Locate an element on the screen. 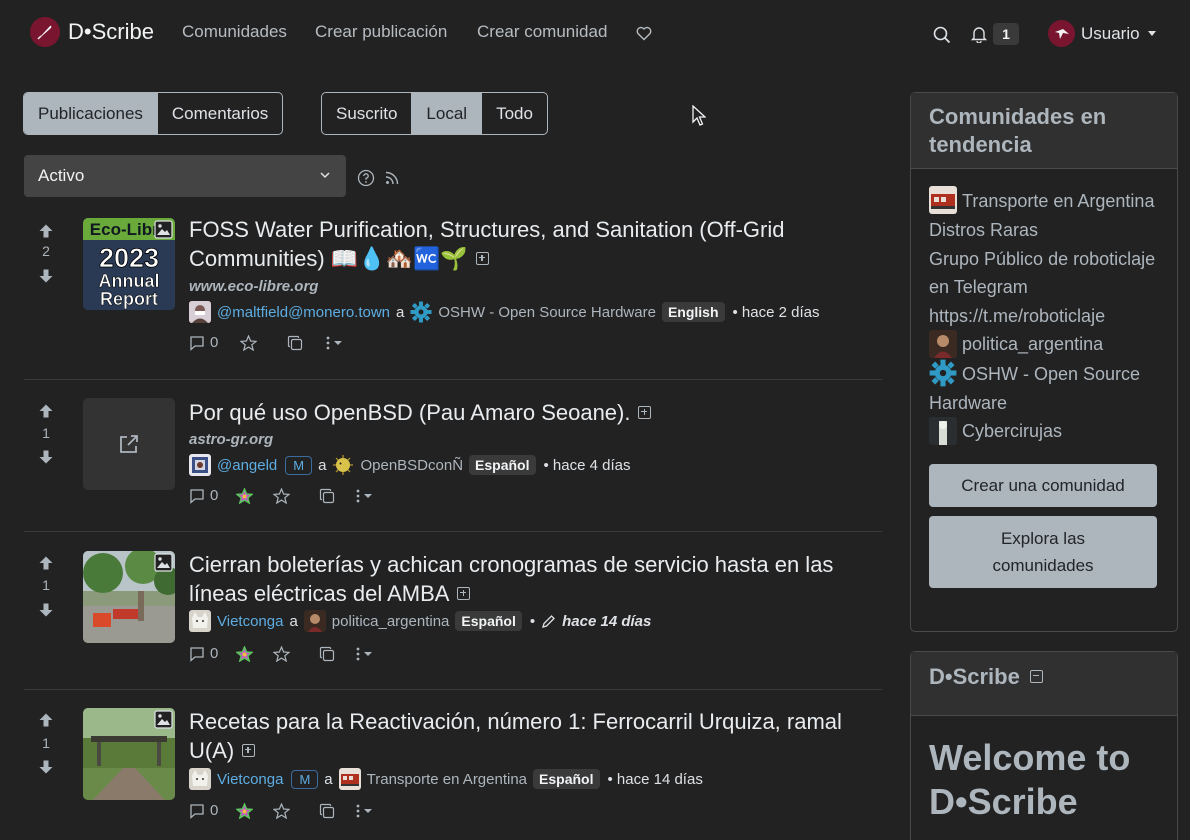 This screenshot has height=840, width=1190. user-avatar is located at coordinates (200, 621).